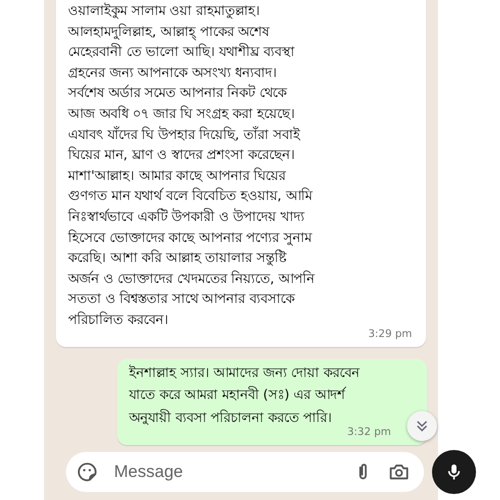 The image size is (500, 500). Describe the element at coordinates (390, 334) in the screenshot. I see `message-time: 3:29 pm` at that location.